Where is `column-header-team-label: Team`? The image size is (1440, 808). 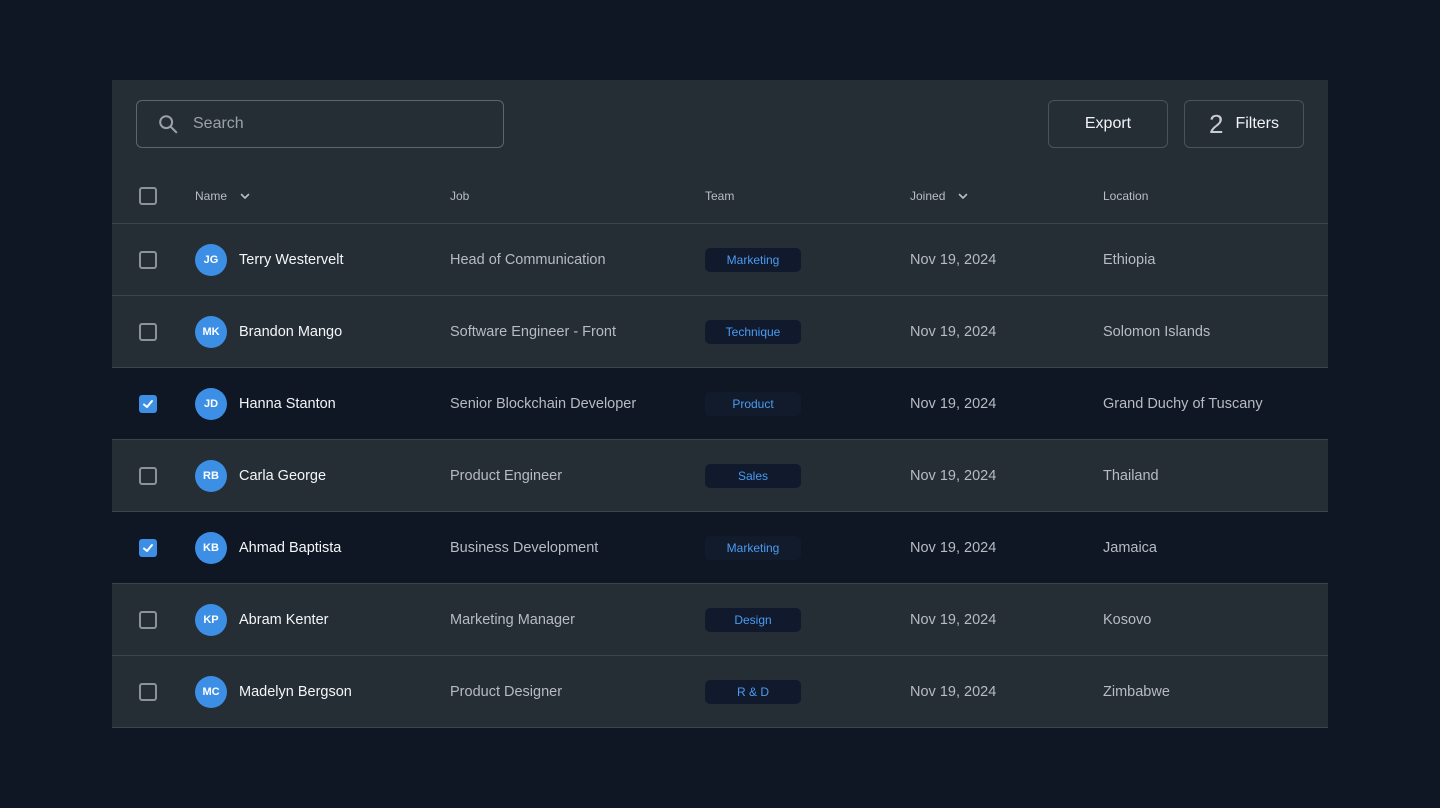 column-header-team-label: Team is located at coordinates (720, 196).